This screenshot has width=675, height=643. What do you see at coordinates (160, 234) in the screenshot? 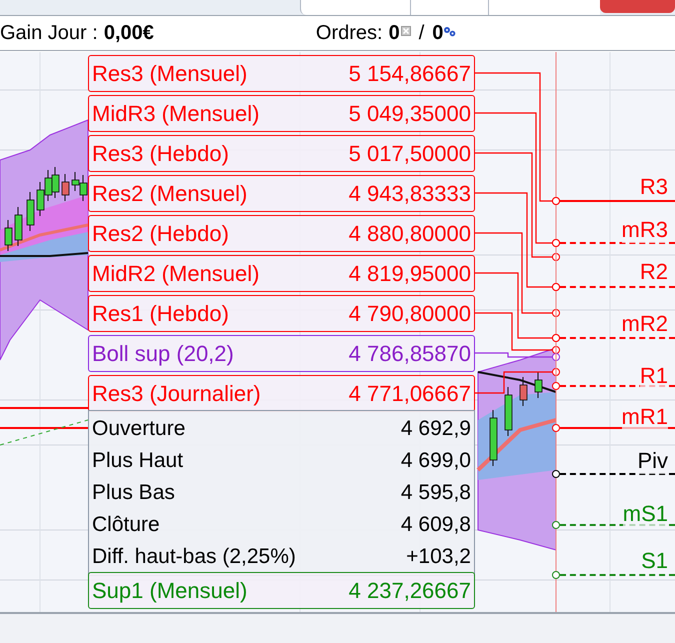
I see `level-name: Res2 (Hebdo)` at bounding box center [160, 234].